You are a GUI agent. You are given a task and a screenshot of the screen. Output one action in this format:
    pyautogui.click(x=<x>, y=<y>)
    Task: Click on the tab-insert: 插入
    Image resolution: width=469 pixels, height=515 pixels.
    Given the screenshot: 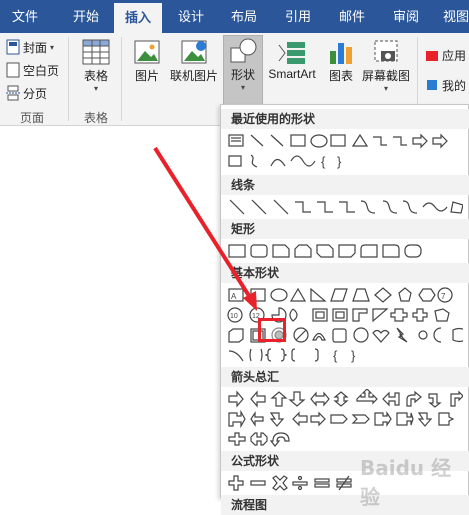 What is the action you would take?
    pyautogui.click(x=138, y=18)
    